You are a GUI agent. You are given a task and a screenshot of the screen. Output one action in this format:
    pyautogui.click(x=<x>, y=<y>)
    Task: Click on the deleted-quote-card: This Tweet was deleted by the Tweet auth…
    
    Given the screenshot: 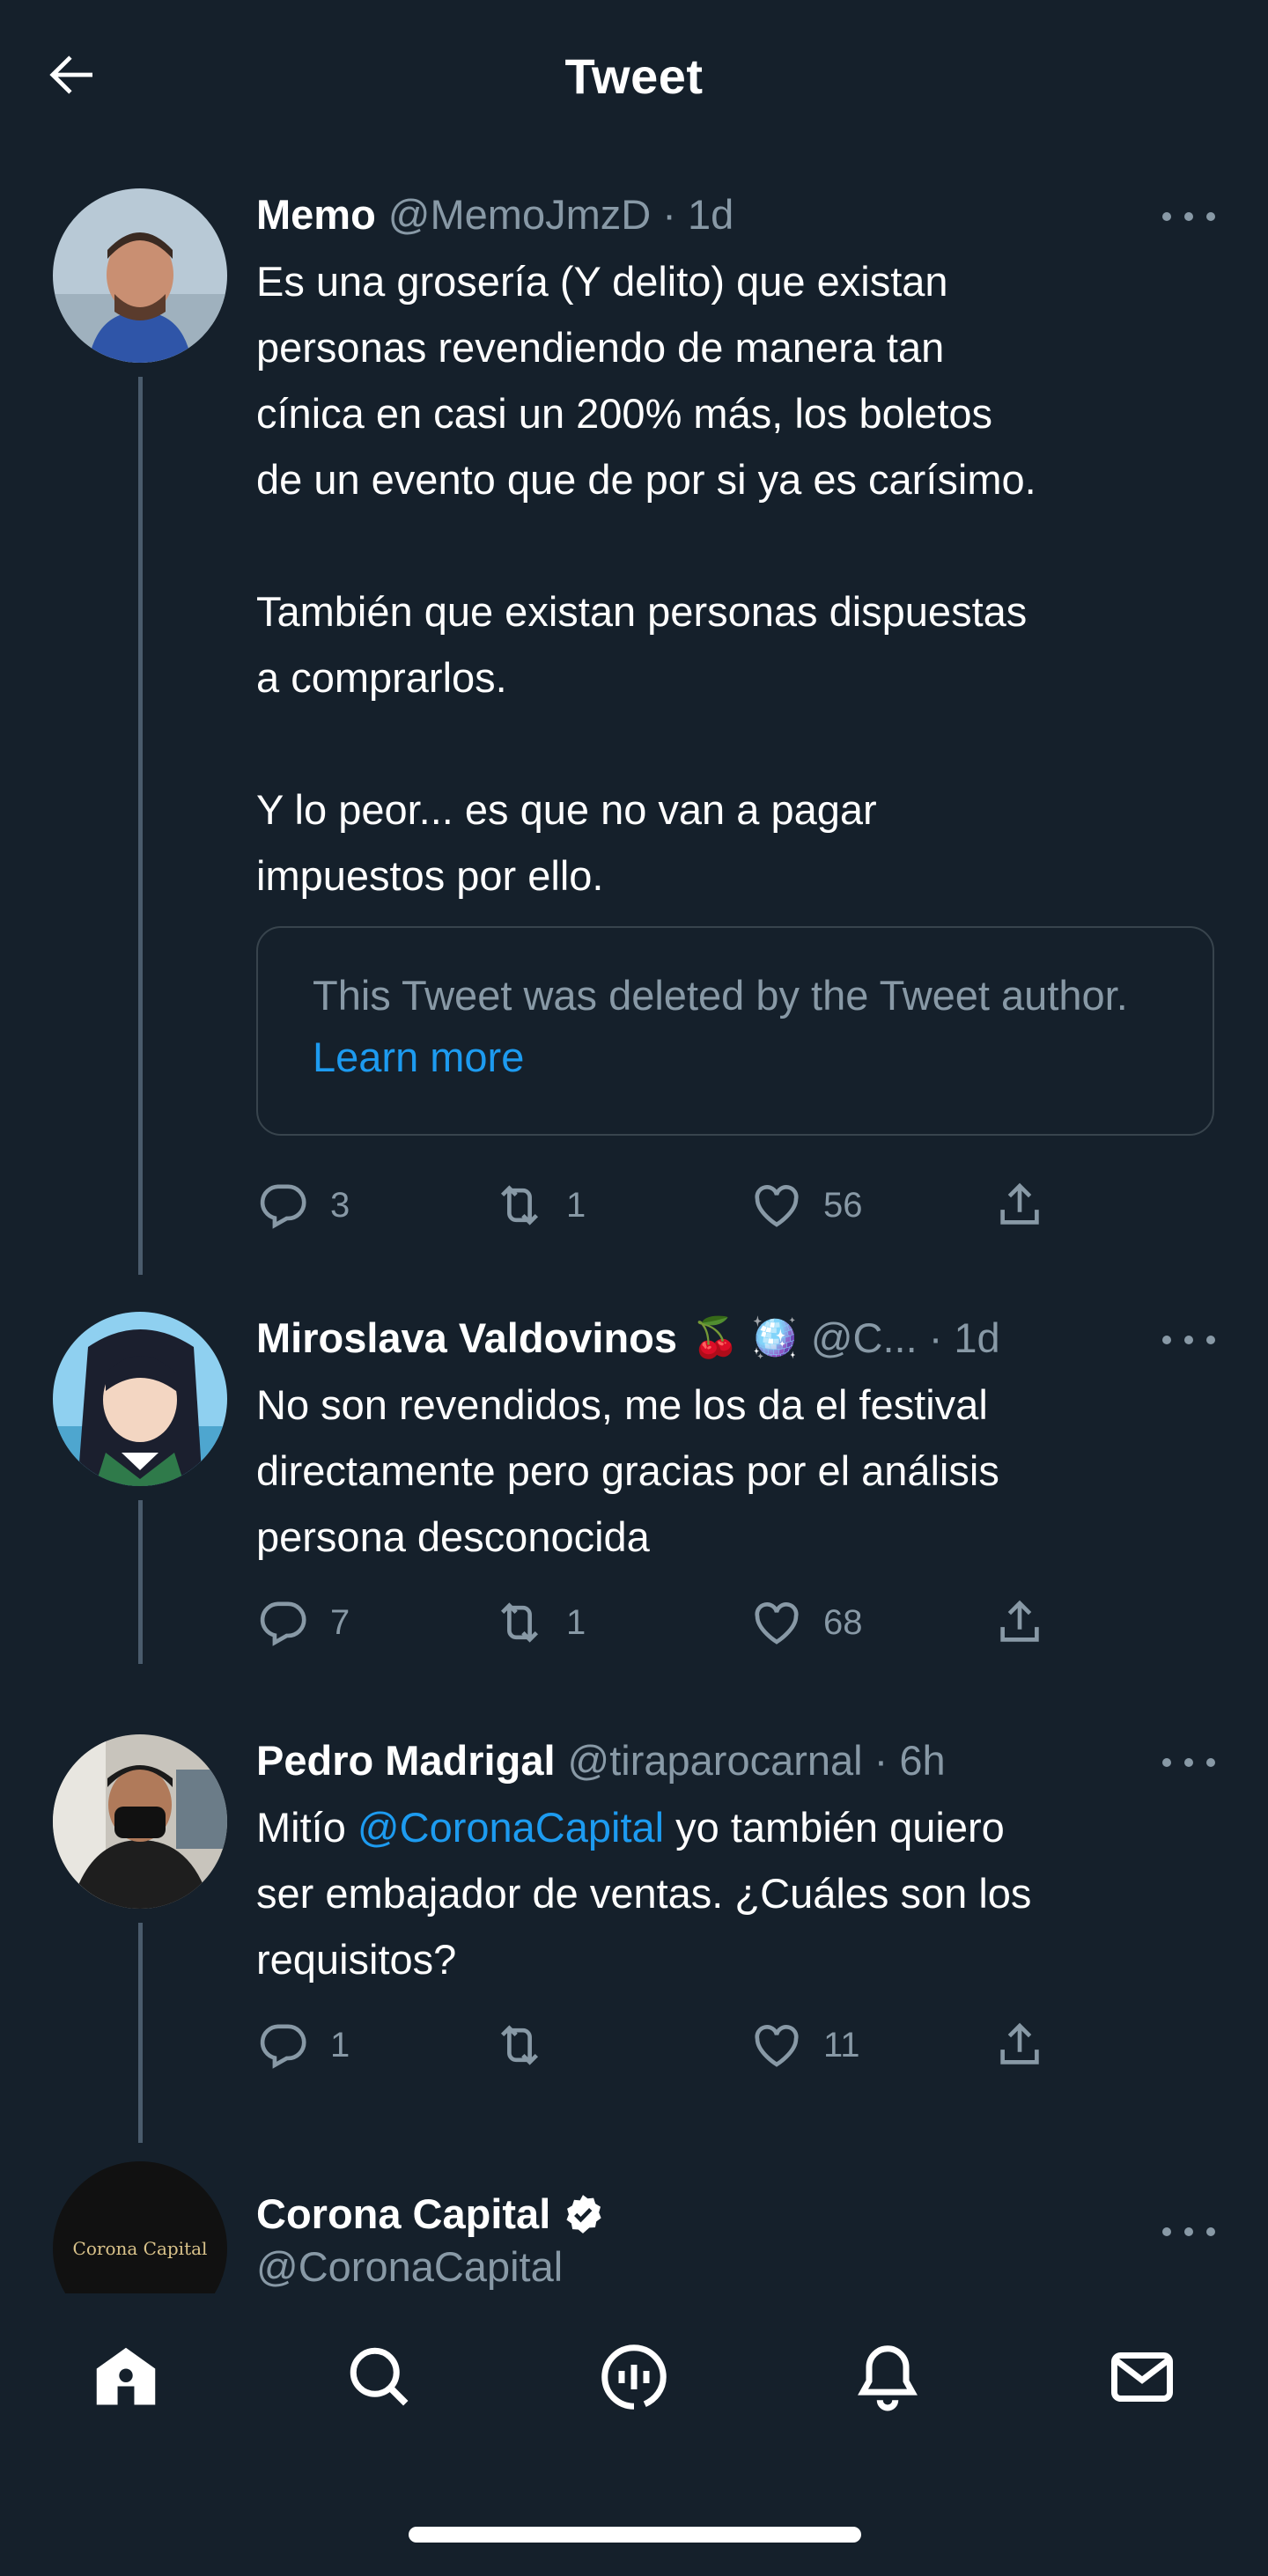 What is the action you would take?
    pyautogui.click(x=735, y=1031)
    